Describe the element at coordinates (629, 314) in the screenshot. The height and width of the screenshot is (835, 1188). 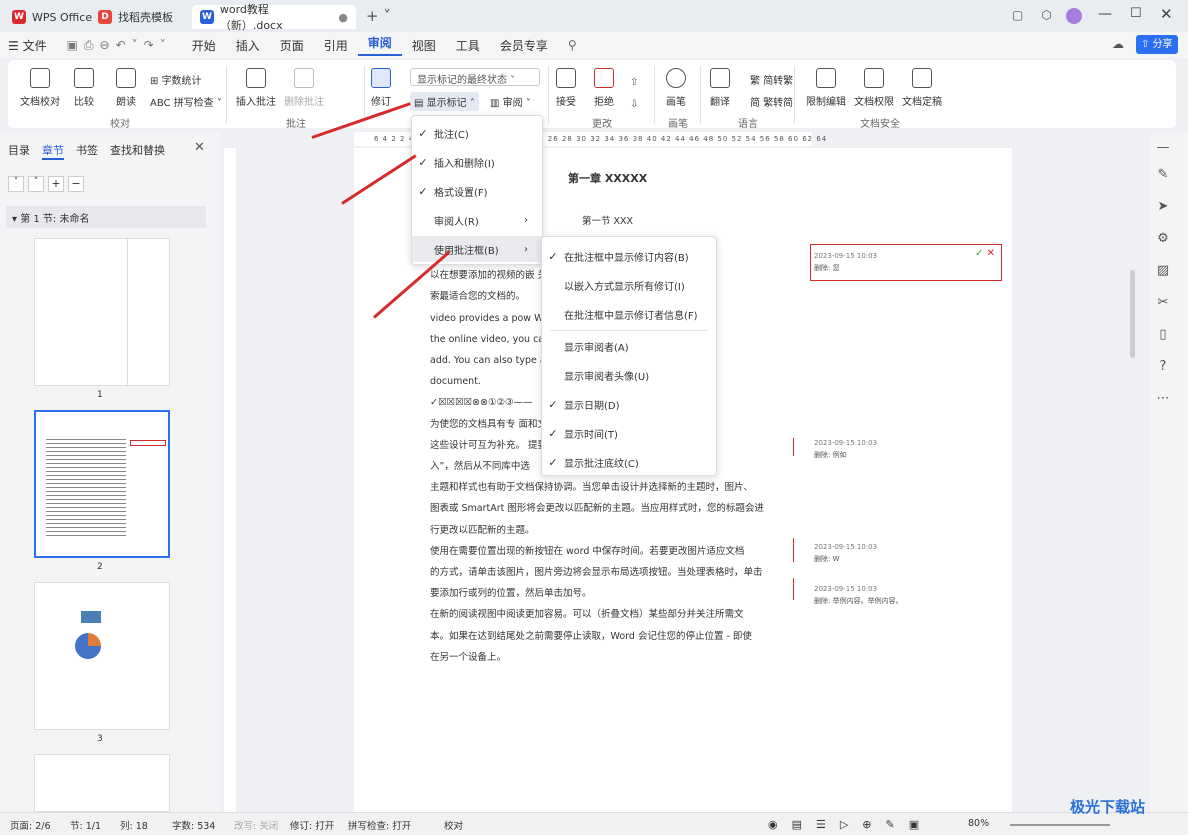
I see `submenu-reviewer-info: 在批注框中显示修订者信息(F)` at that location.